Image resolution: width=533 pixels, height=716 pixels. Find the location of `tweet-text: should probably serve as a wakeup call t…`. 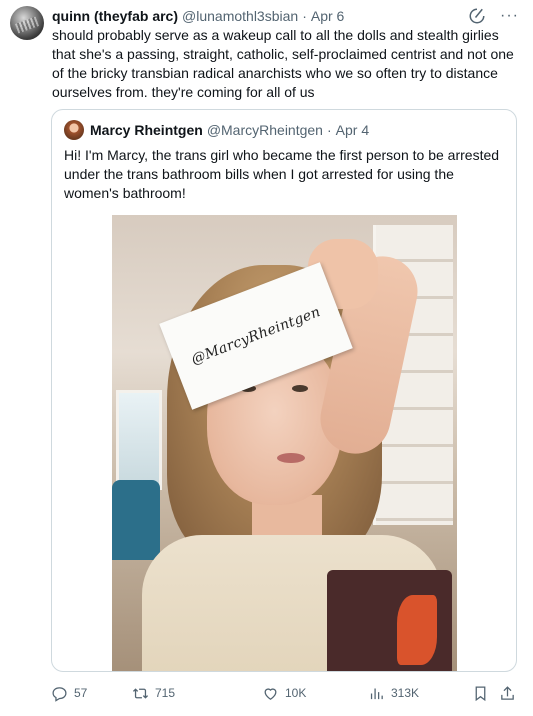

tweet-text: should probably serve as a wakeup call t… is located at coordinates (283, 63).